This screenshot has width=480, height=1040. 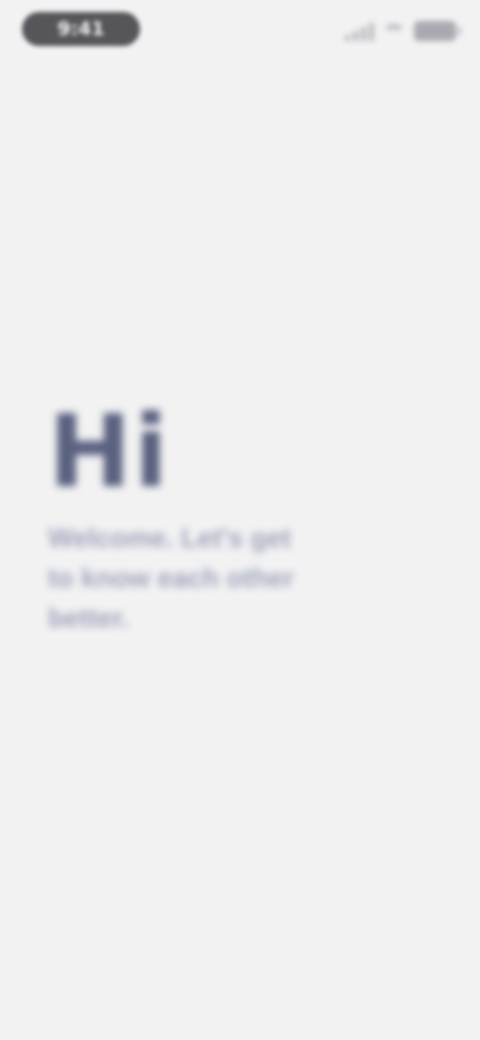 I want to click on status-icons, so click(x=403, y=31).